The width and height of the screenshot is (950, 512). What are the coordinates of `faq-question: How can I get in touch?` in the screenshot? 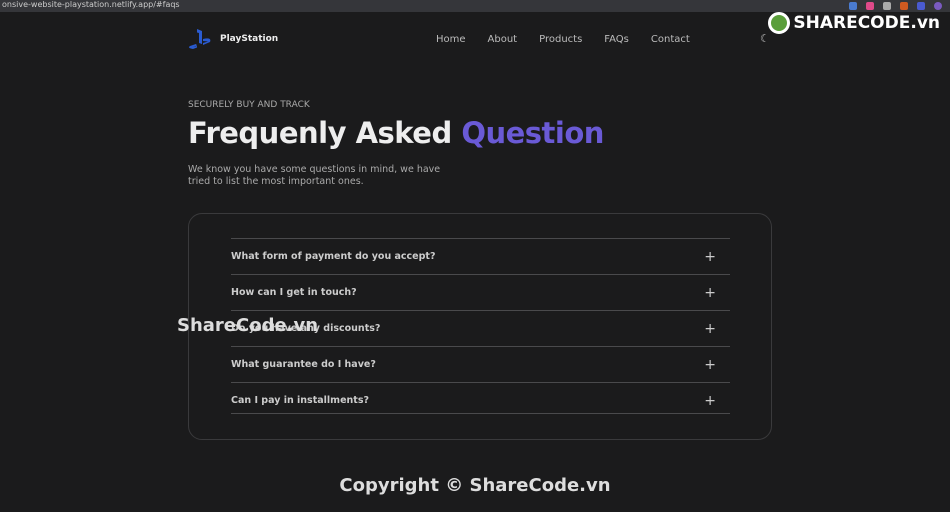 It's located at (294, 292).